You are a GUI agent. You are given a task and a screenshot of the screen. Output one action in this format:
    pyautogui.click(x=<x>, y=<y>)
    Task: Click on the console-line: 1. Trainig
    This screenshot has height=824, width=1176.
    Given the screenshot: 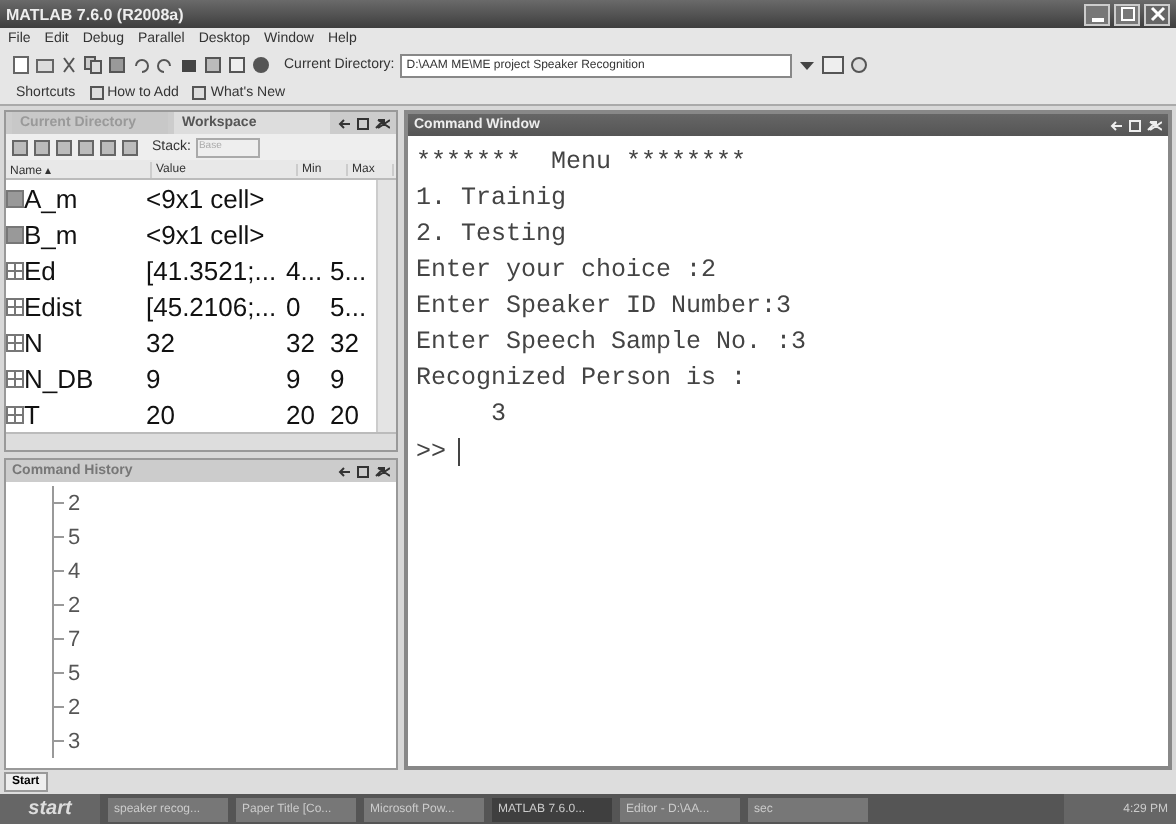 What is the action you would take?
    pyautogui.click(x=492, y=199)
    